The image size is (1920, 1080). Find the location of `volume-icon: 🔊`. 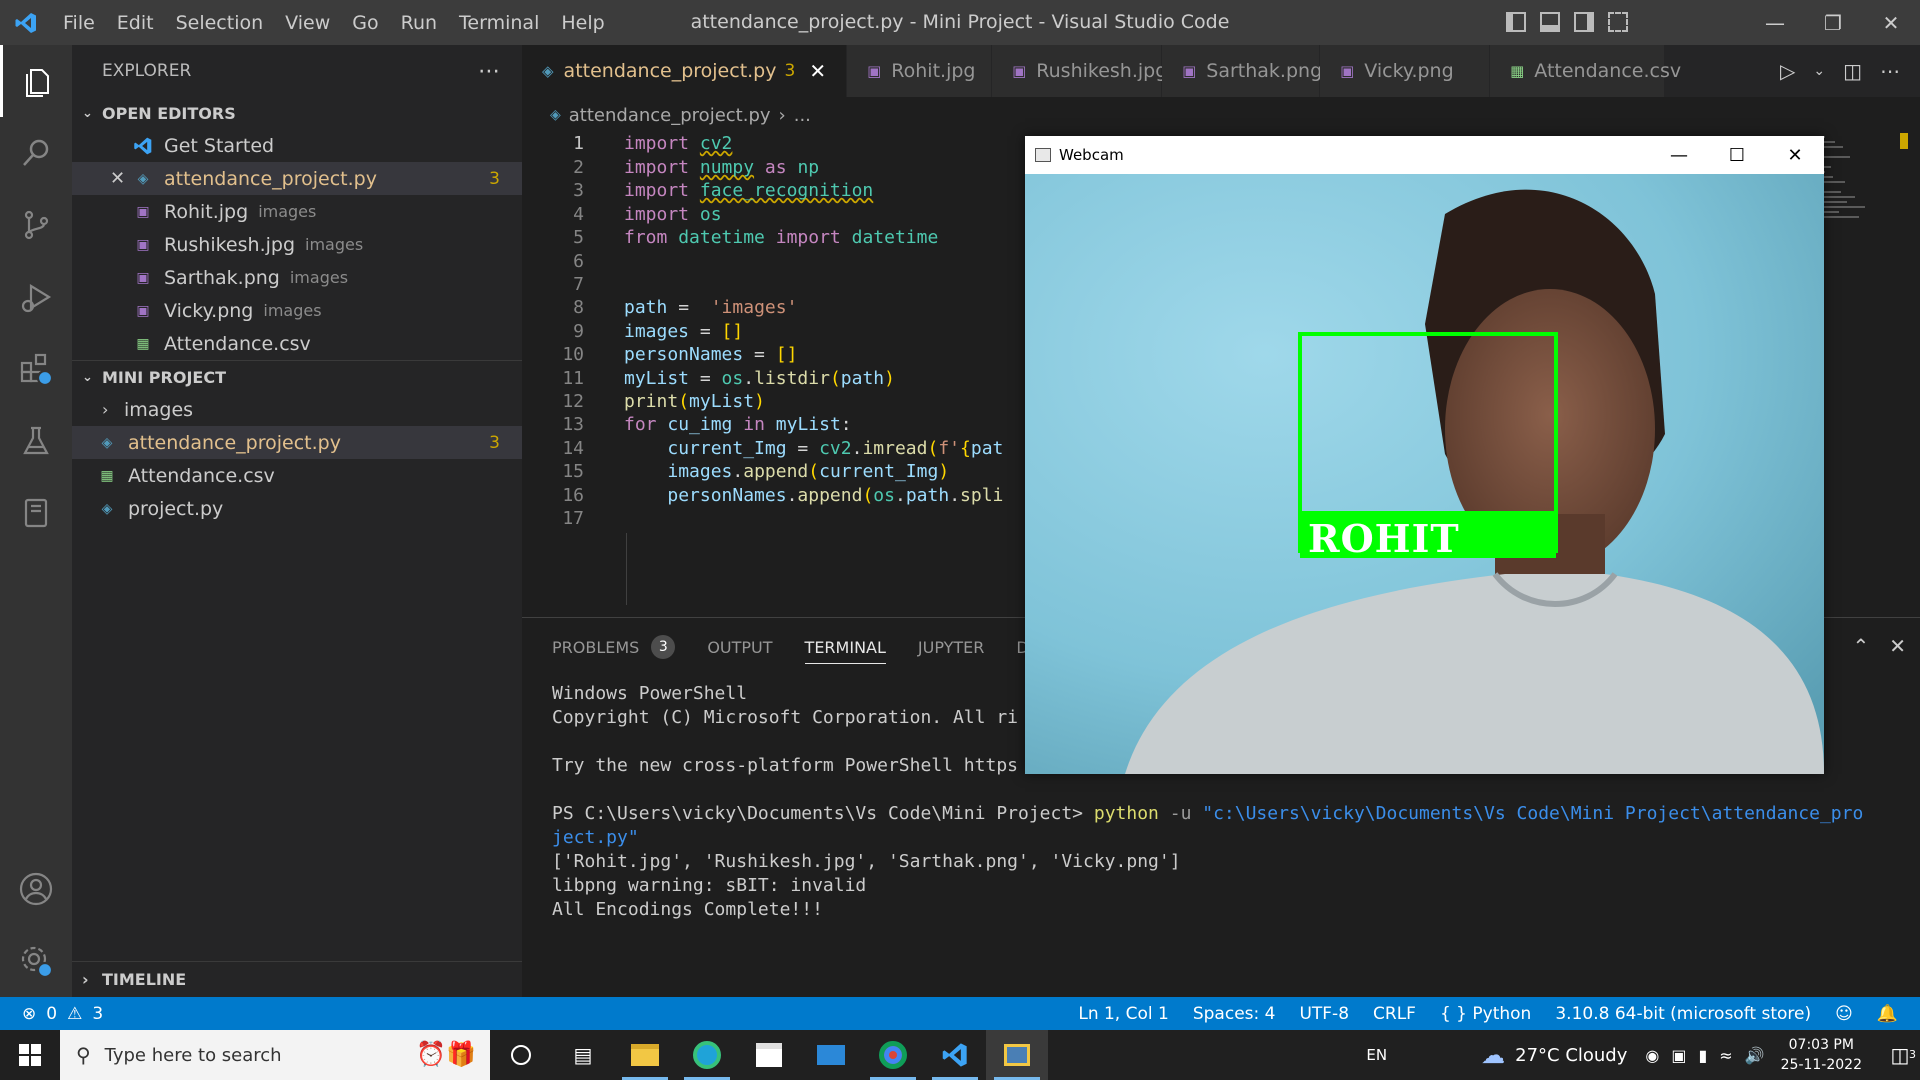

volume-icon: 🔊 is located at coordinates (1755, 1055).